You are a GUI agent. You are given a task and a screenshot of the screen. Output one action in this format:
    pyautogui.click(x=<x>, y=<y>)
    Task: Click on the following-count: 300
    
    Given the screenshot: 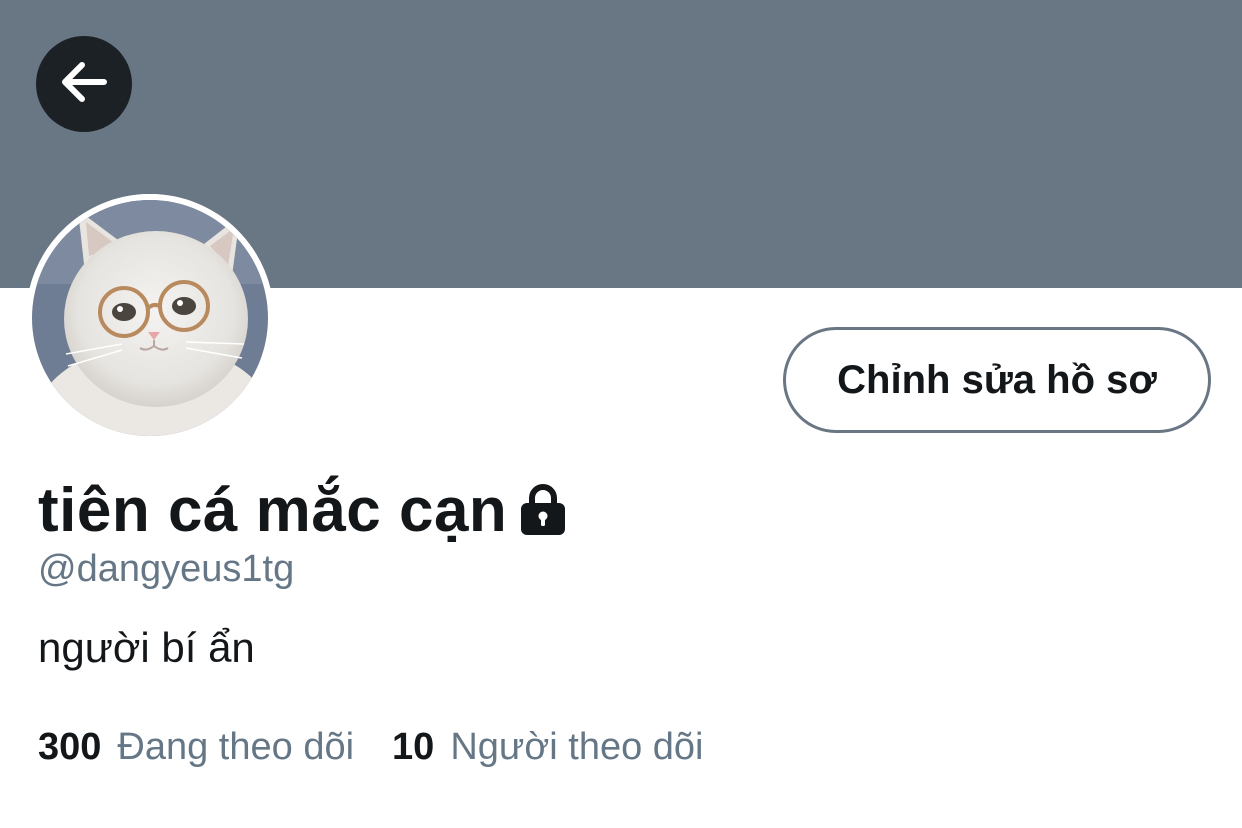 What is the action you would take?
    pyautogui.click(x=70, y=747)
    